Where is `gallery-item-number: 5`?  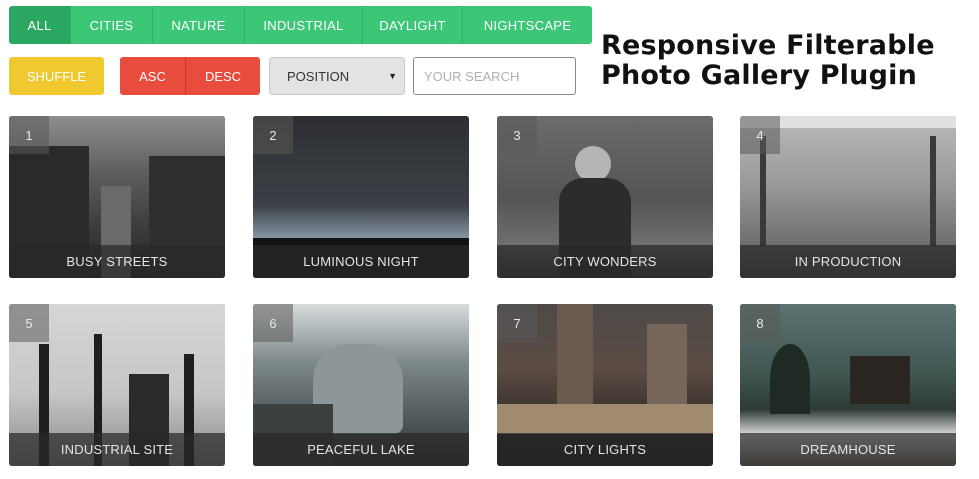
gallery-item-number: 5 is located at coordinates (29, 323).